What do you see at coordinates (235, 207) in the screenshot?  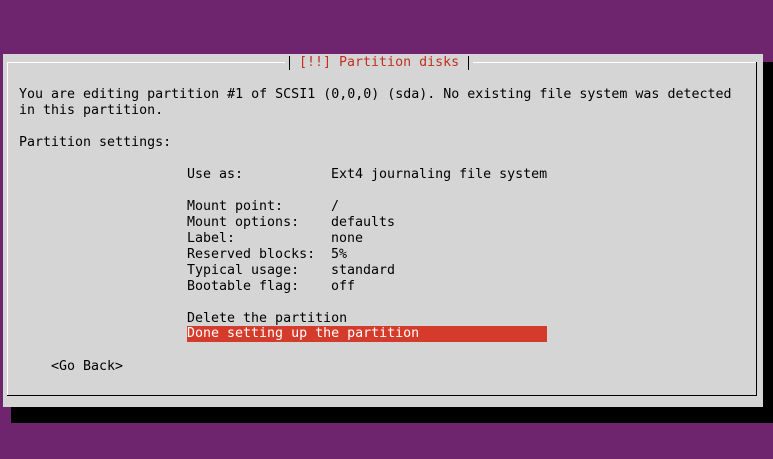 I see `setting-label-mount-point: Mount point:` at bounding box center [235, 207].